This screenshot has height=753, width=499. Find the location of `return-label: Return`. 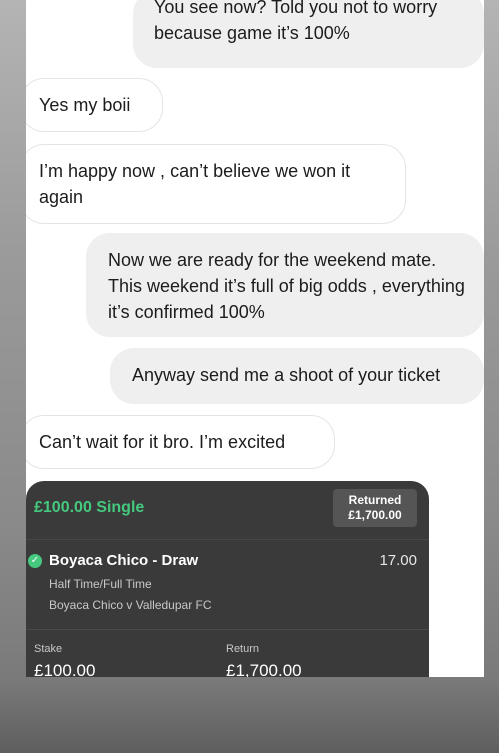

return-label: Return is located at coordinates (243, 649).